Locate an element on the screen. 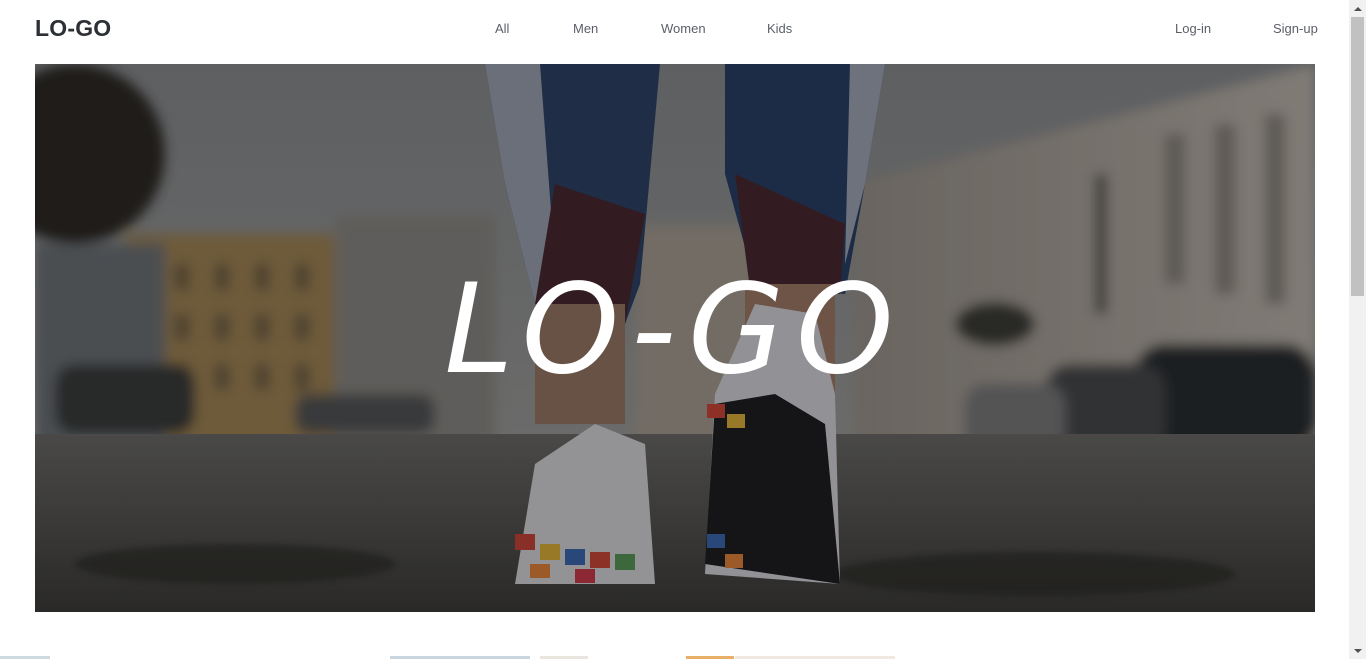 The height and width of the screenshot is (659, 1366). signup-link: Sign-up is located at coordinates (1295, 28).